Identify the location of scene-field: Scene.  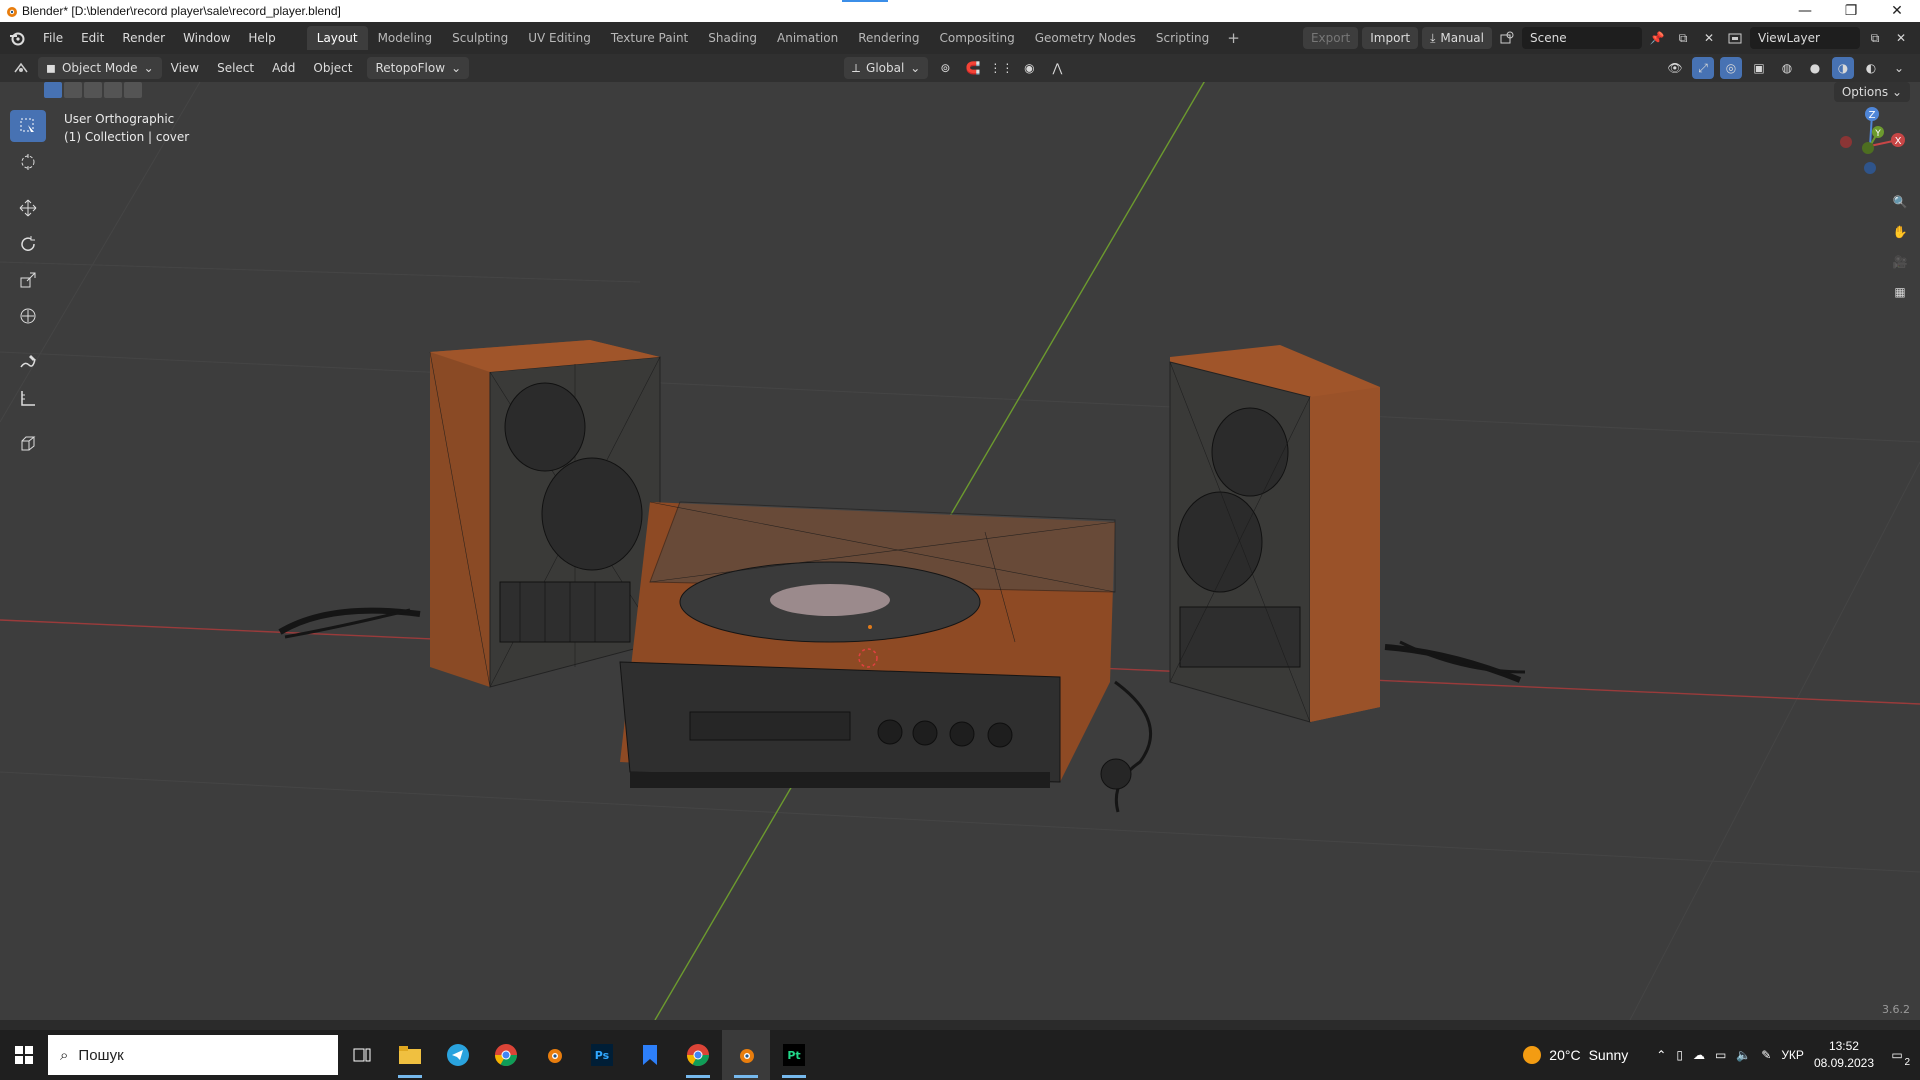
(1582, 38).